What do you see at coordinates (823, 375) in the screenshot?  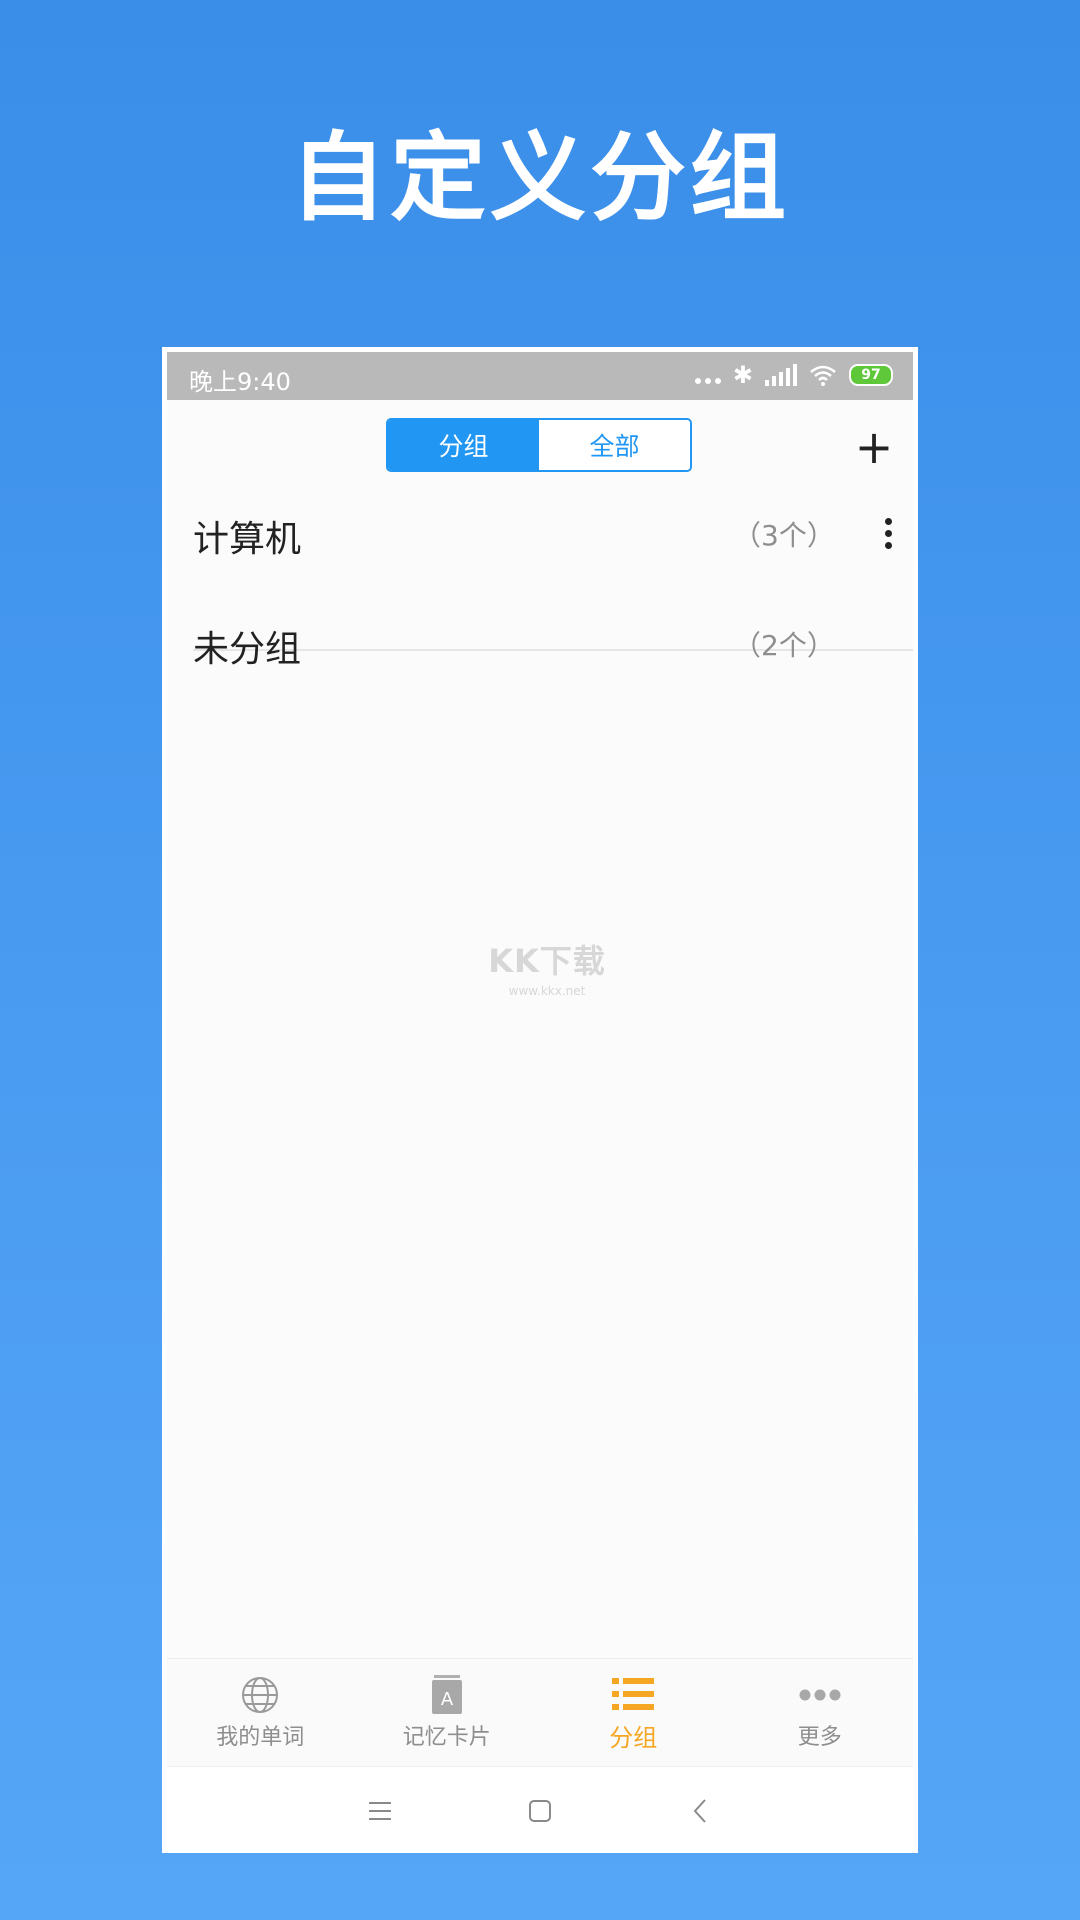 I see `wifi-icon` at bounding box center [823, 375].